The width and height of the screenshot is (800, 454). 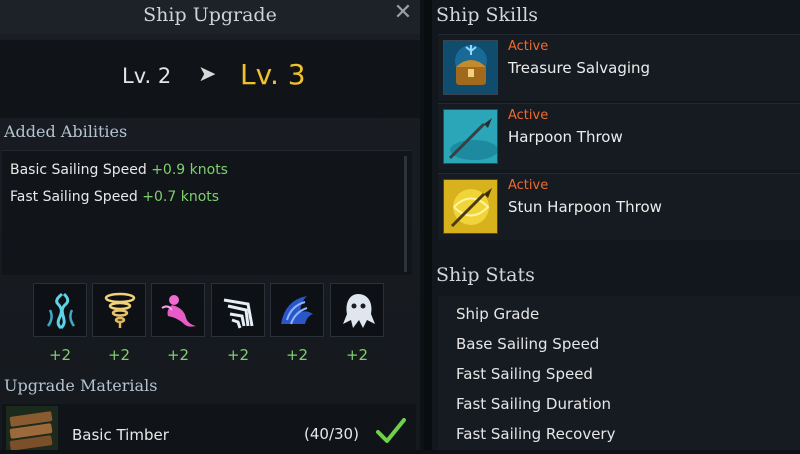 What do you see at coordinates (524, 374) in the screenshot?
I see `stat-item: Fast Sailing Speed` at bounding box center [524, 374].